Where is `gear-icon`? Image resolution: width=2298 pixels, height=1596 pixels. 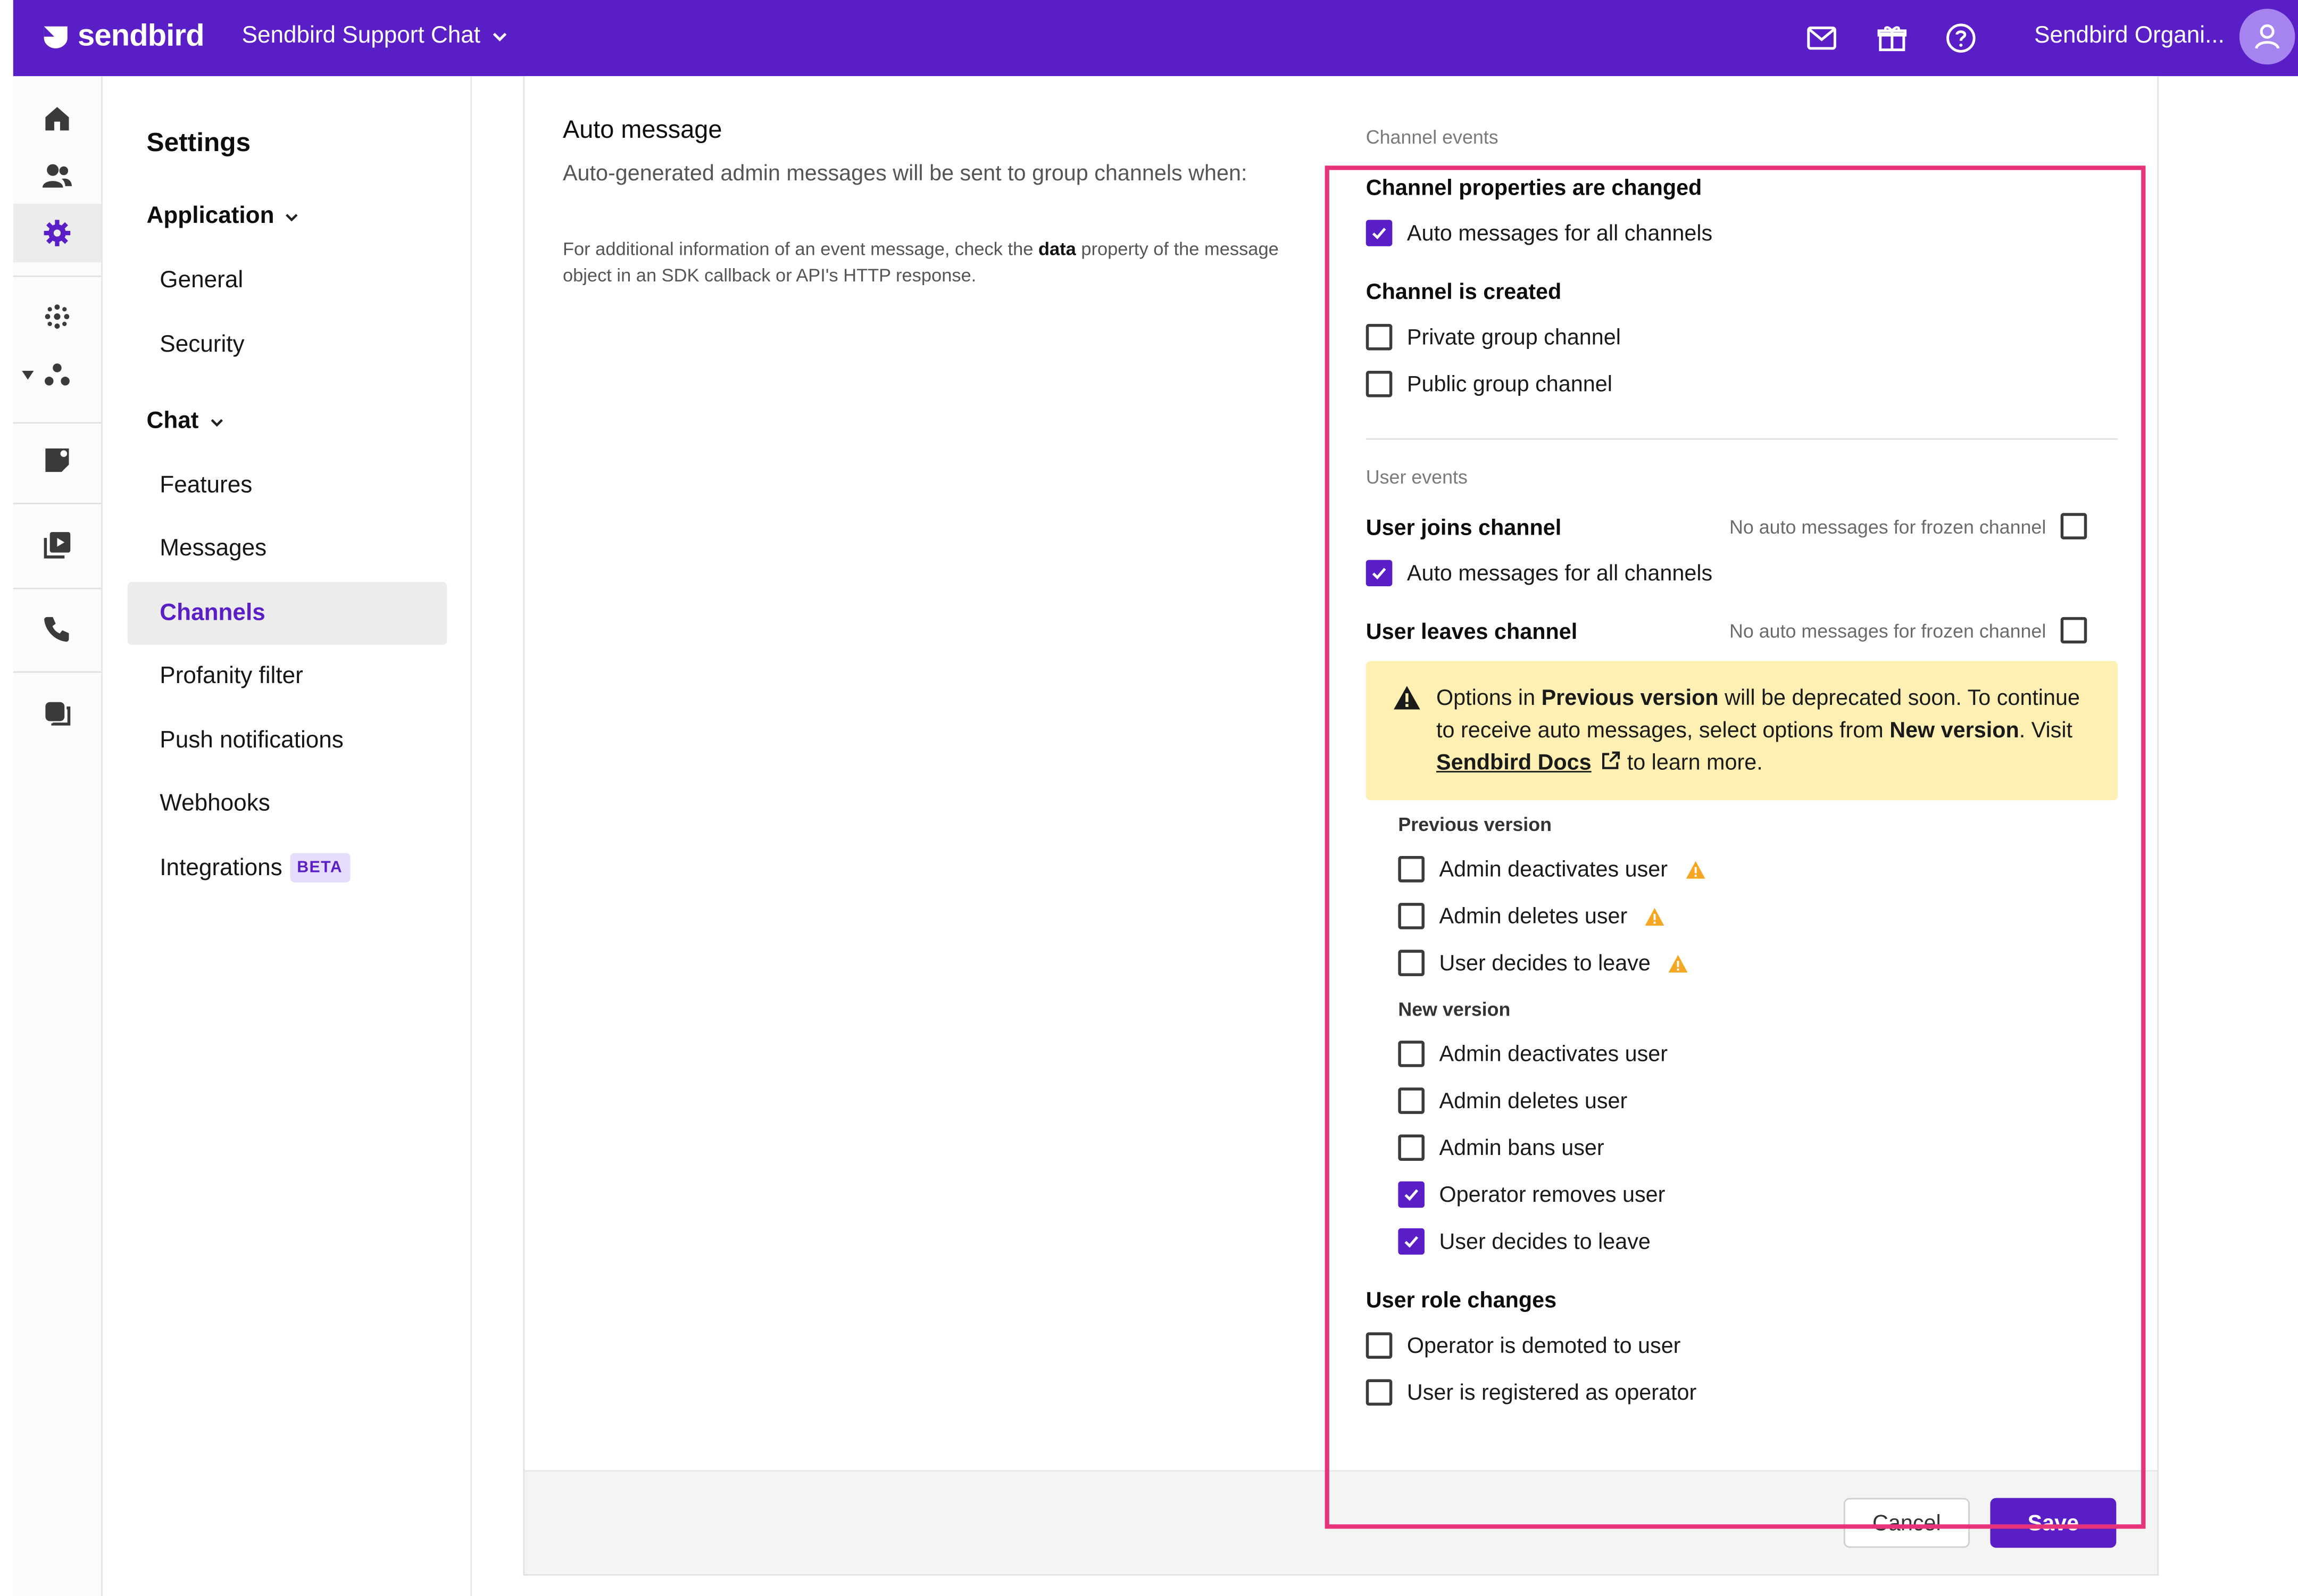
gear-icon is located at coordinates (56, 233).